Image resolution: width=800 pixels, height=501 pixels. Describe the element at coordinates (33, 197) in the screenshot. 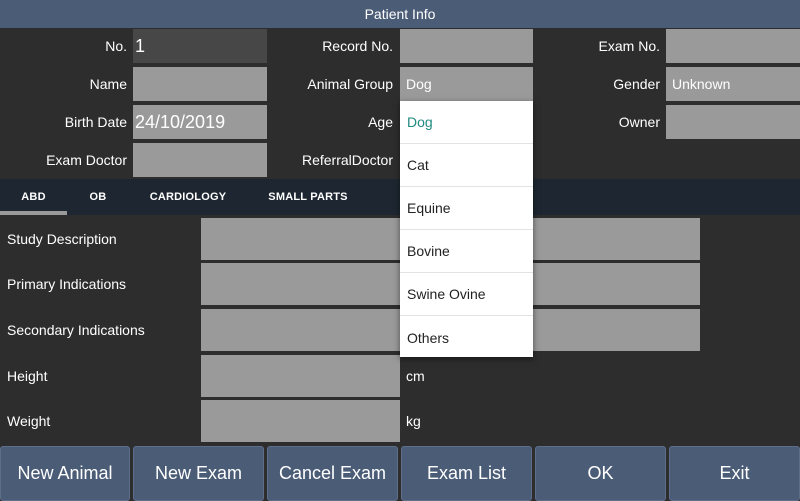

I see `tab-abd: ABD` at that location.